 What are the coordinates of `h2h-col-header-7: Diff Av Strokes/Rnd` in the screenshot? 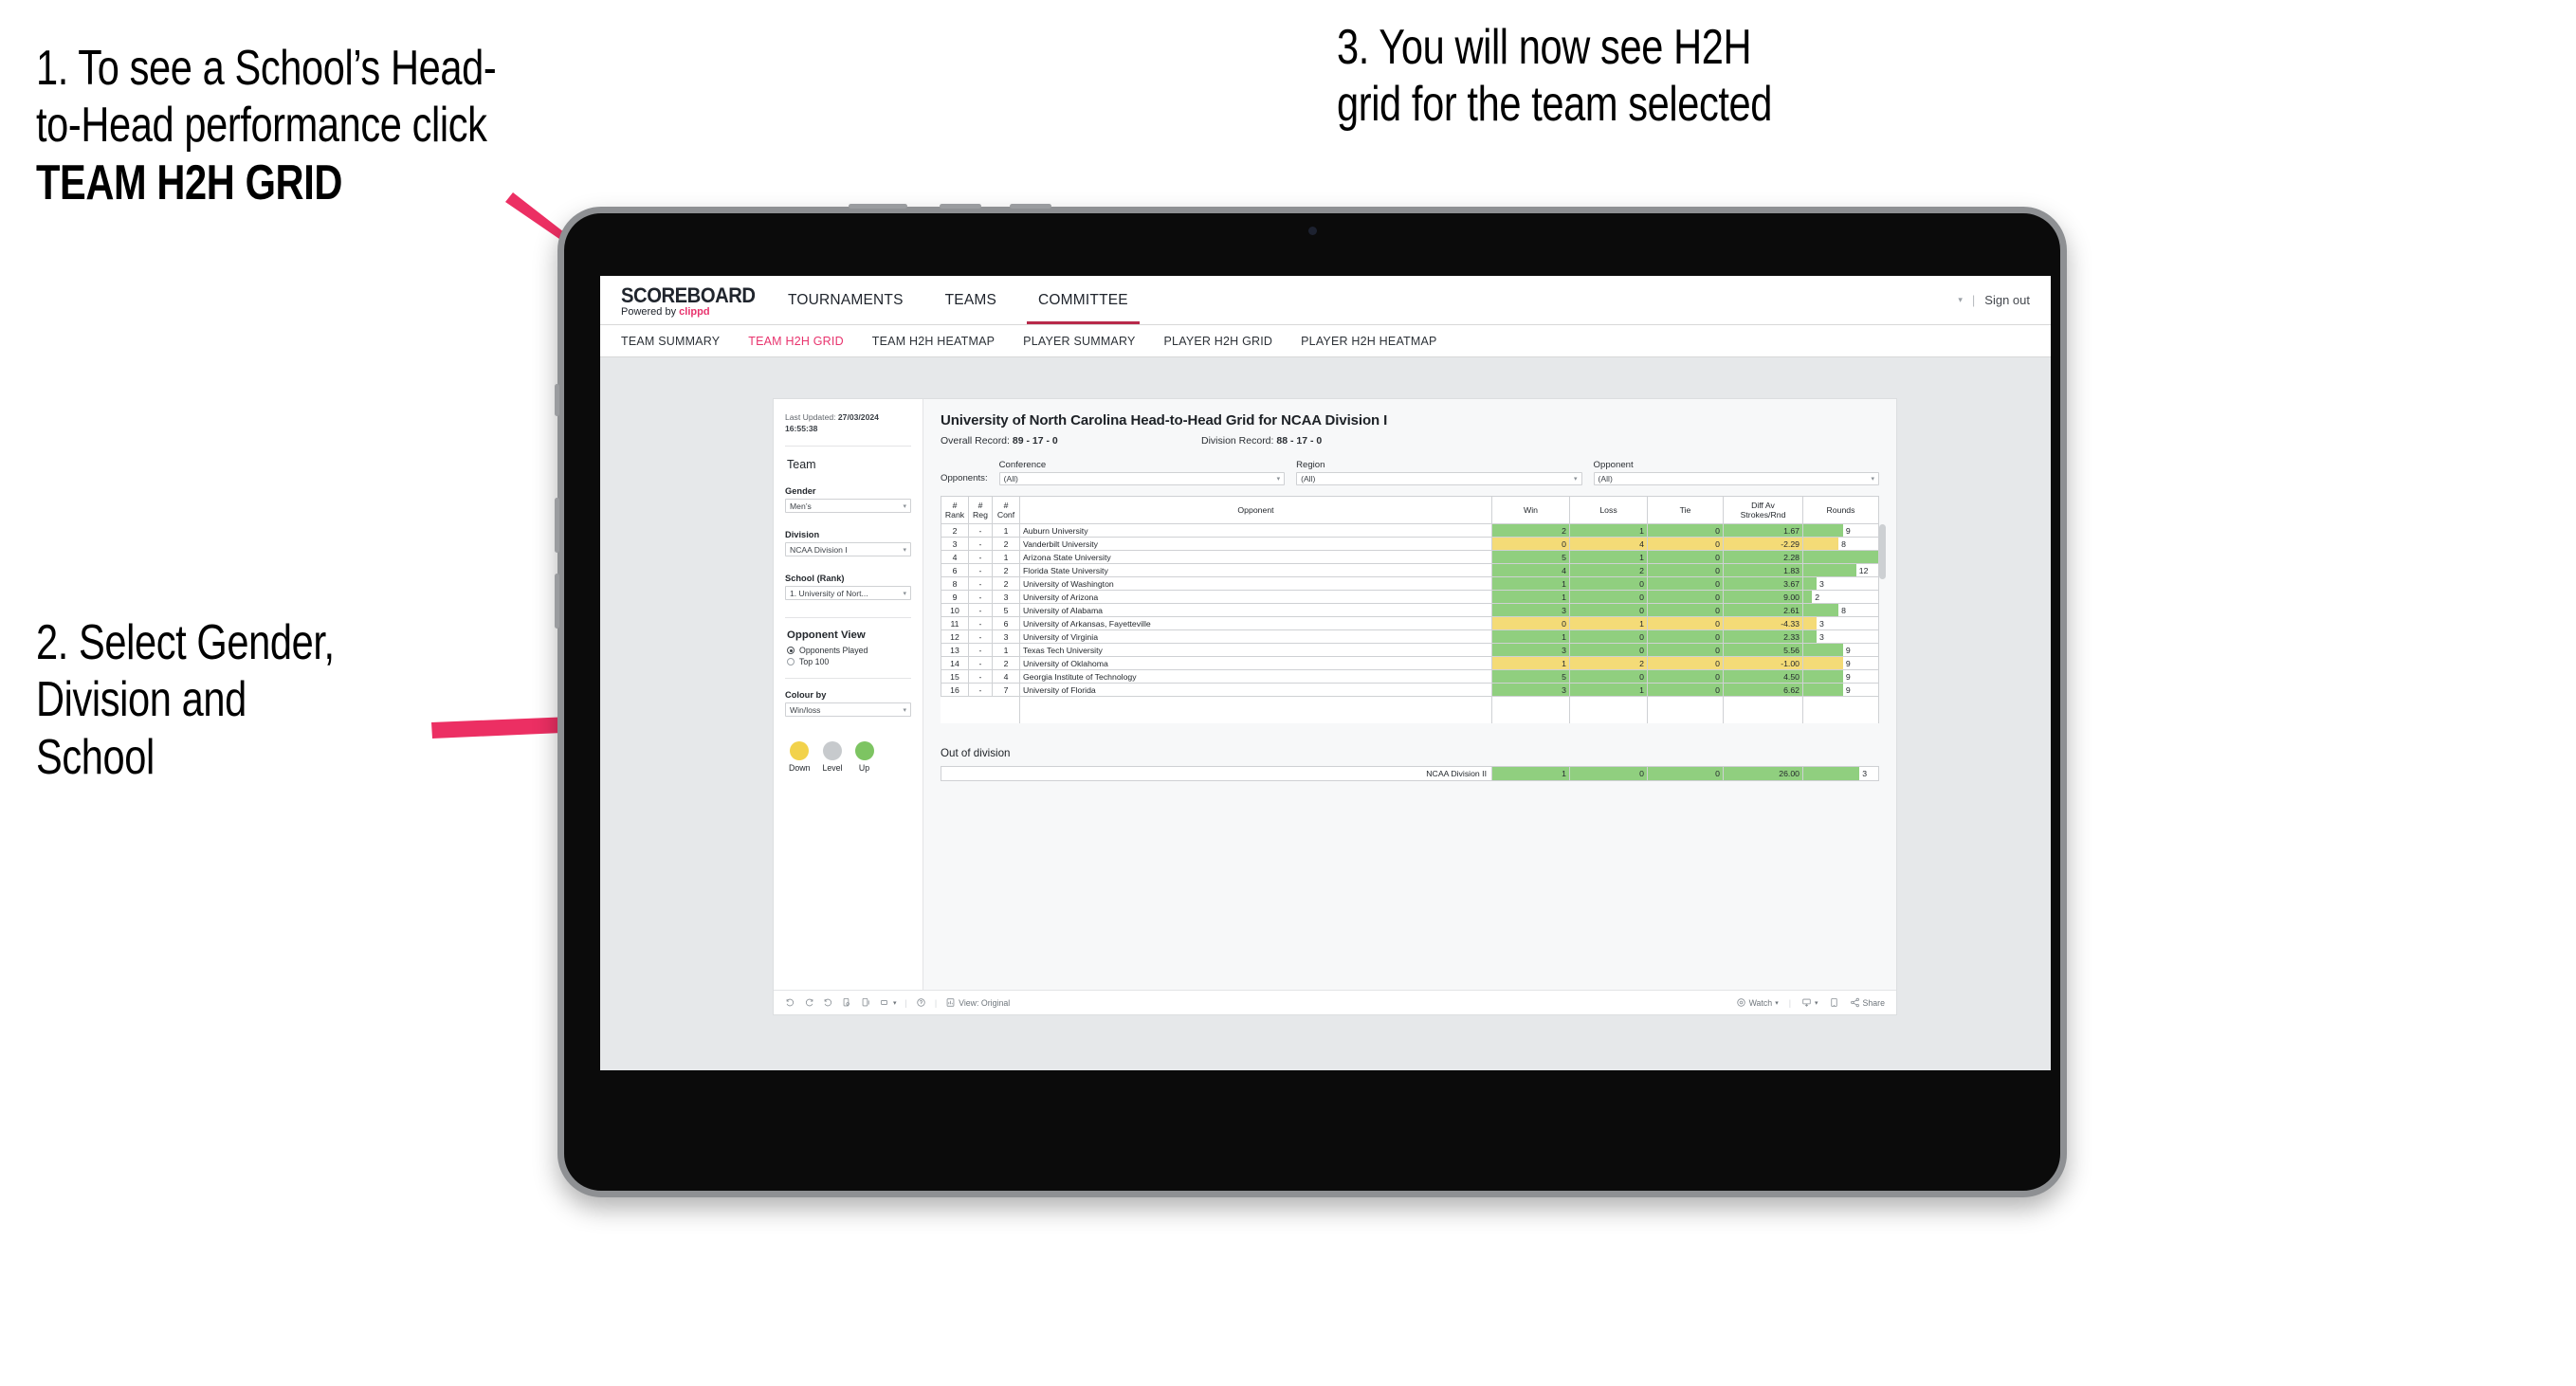 It's located at (1763, 510).